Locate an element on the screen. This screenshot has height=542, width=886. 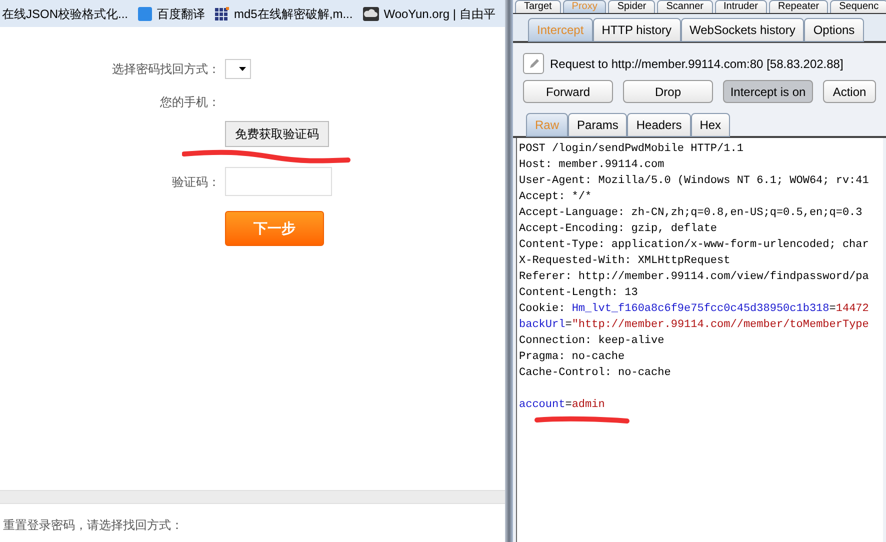
tab: WebSockets history is located at coordinates (742, 30).